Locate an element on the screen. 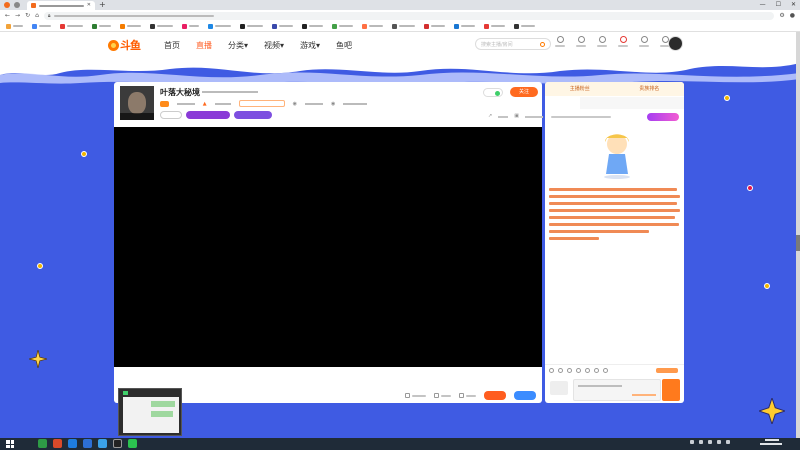  chat-log-button is located at coordinates (667, 370).